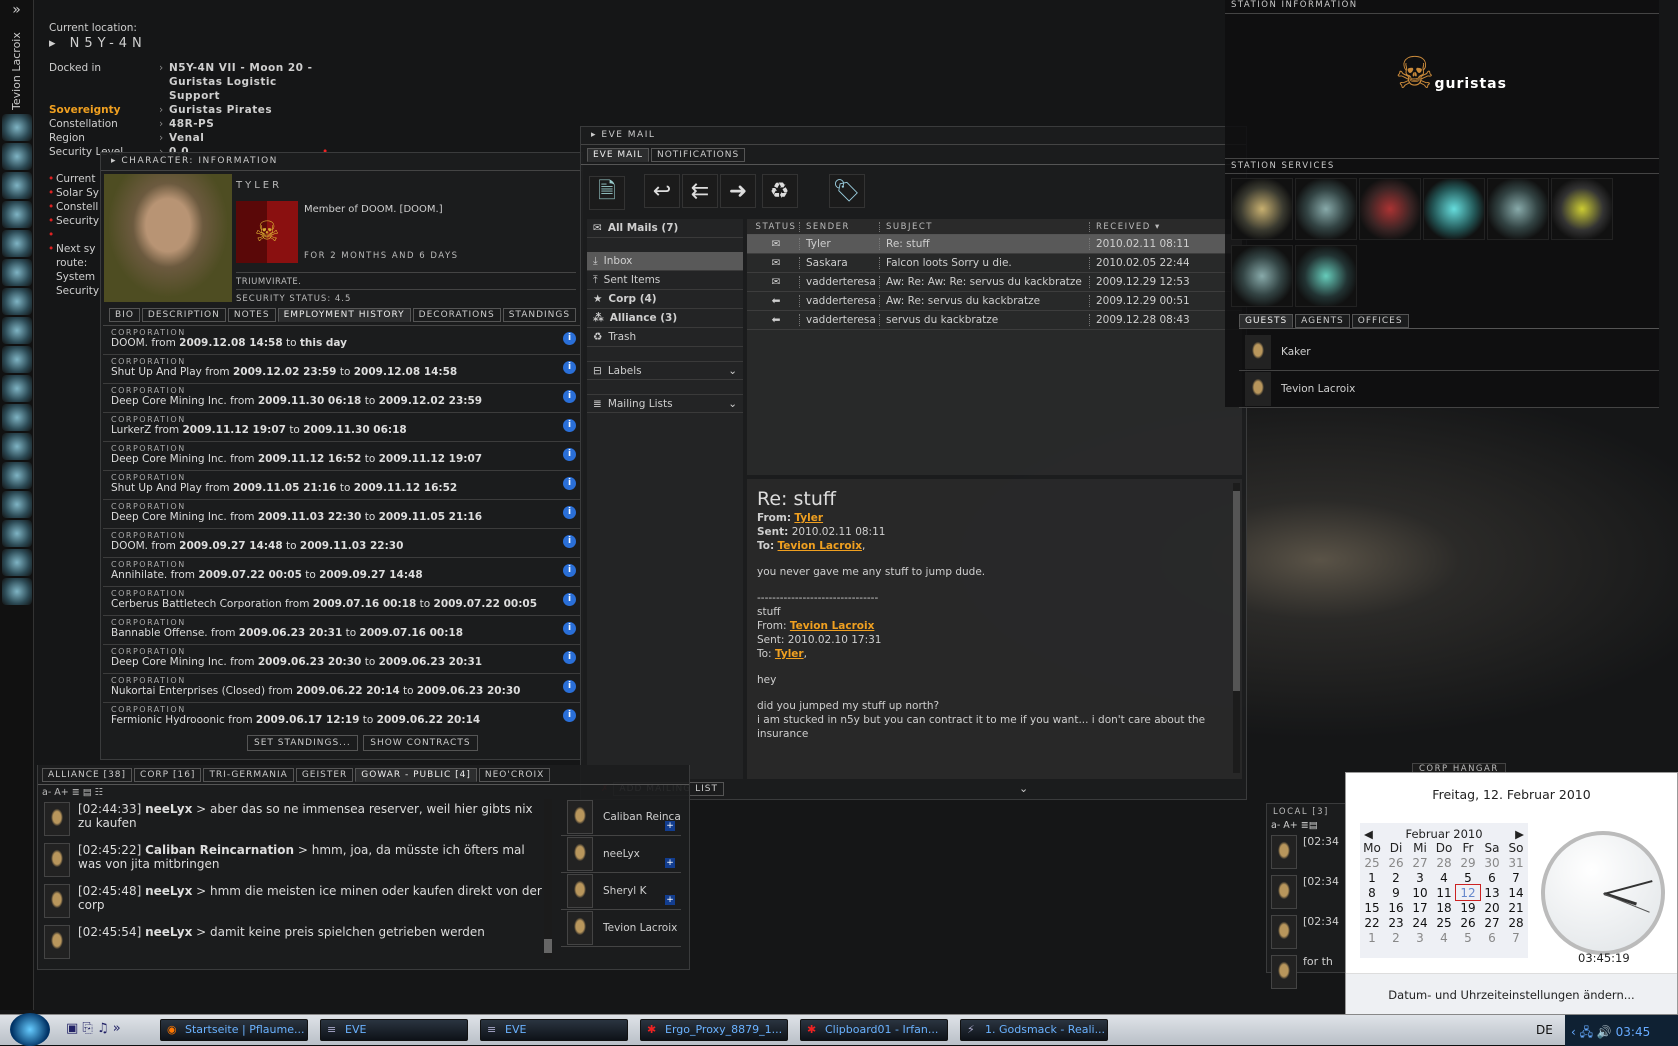 The height and width of the screenshot is (1046, 1678). I want to click on chat-member: Tevion Lacroix, so click(621, 928).